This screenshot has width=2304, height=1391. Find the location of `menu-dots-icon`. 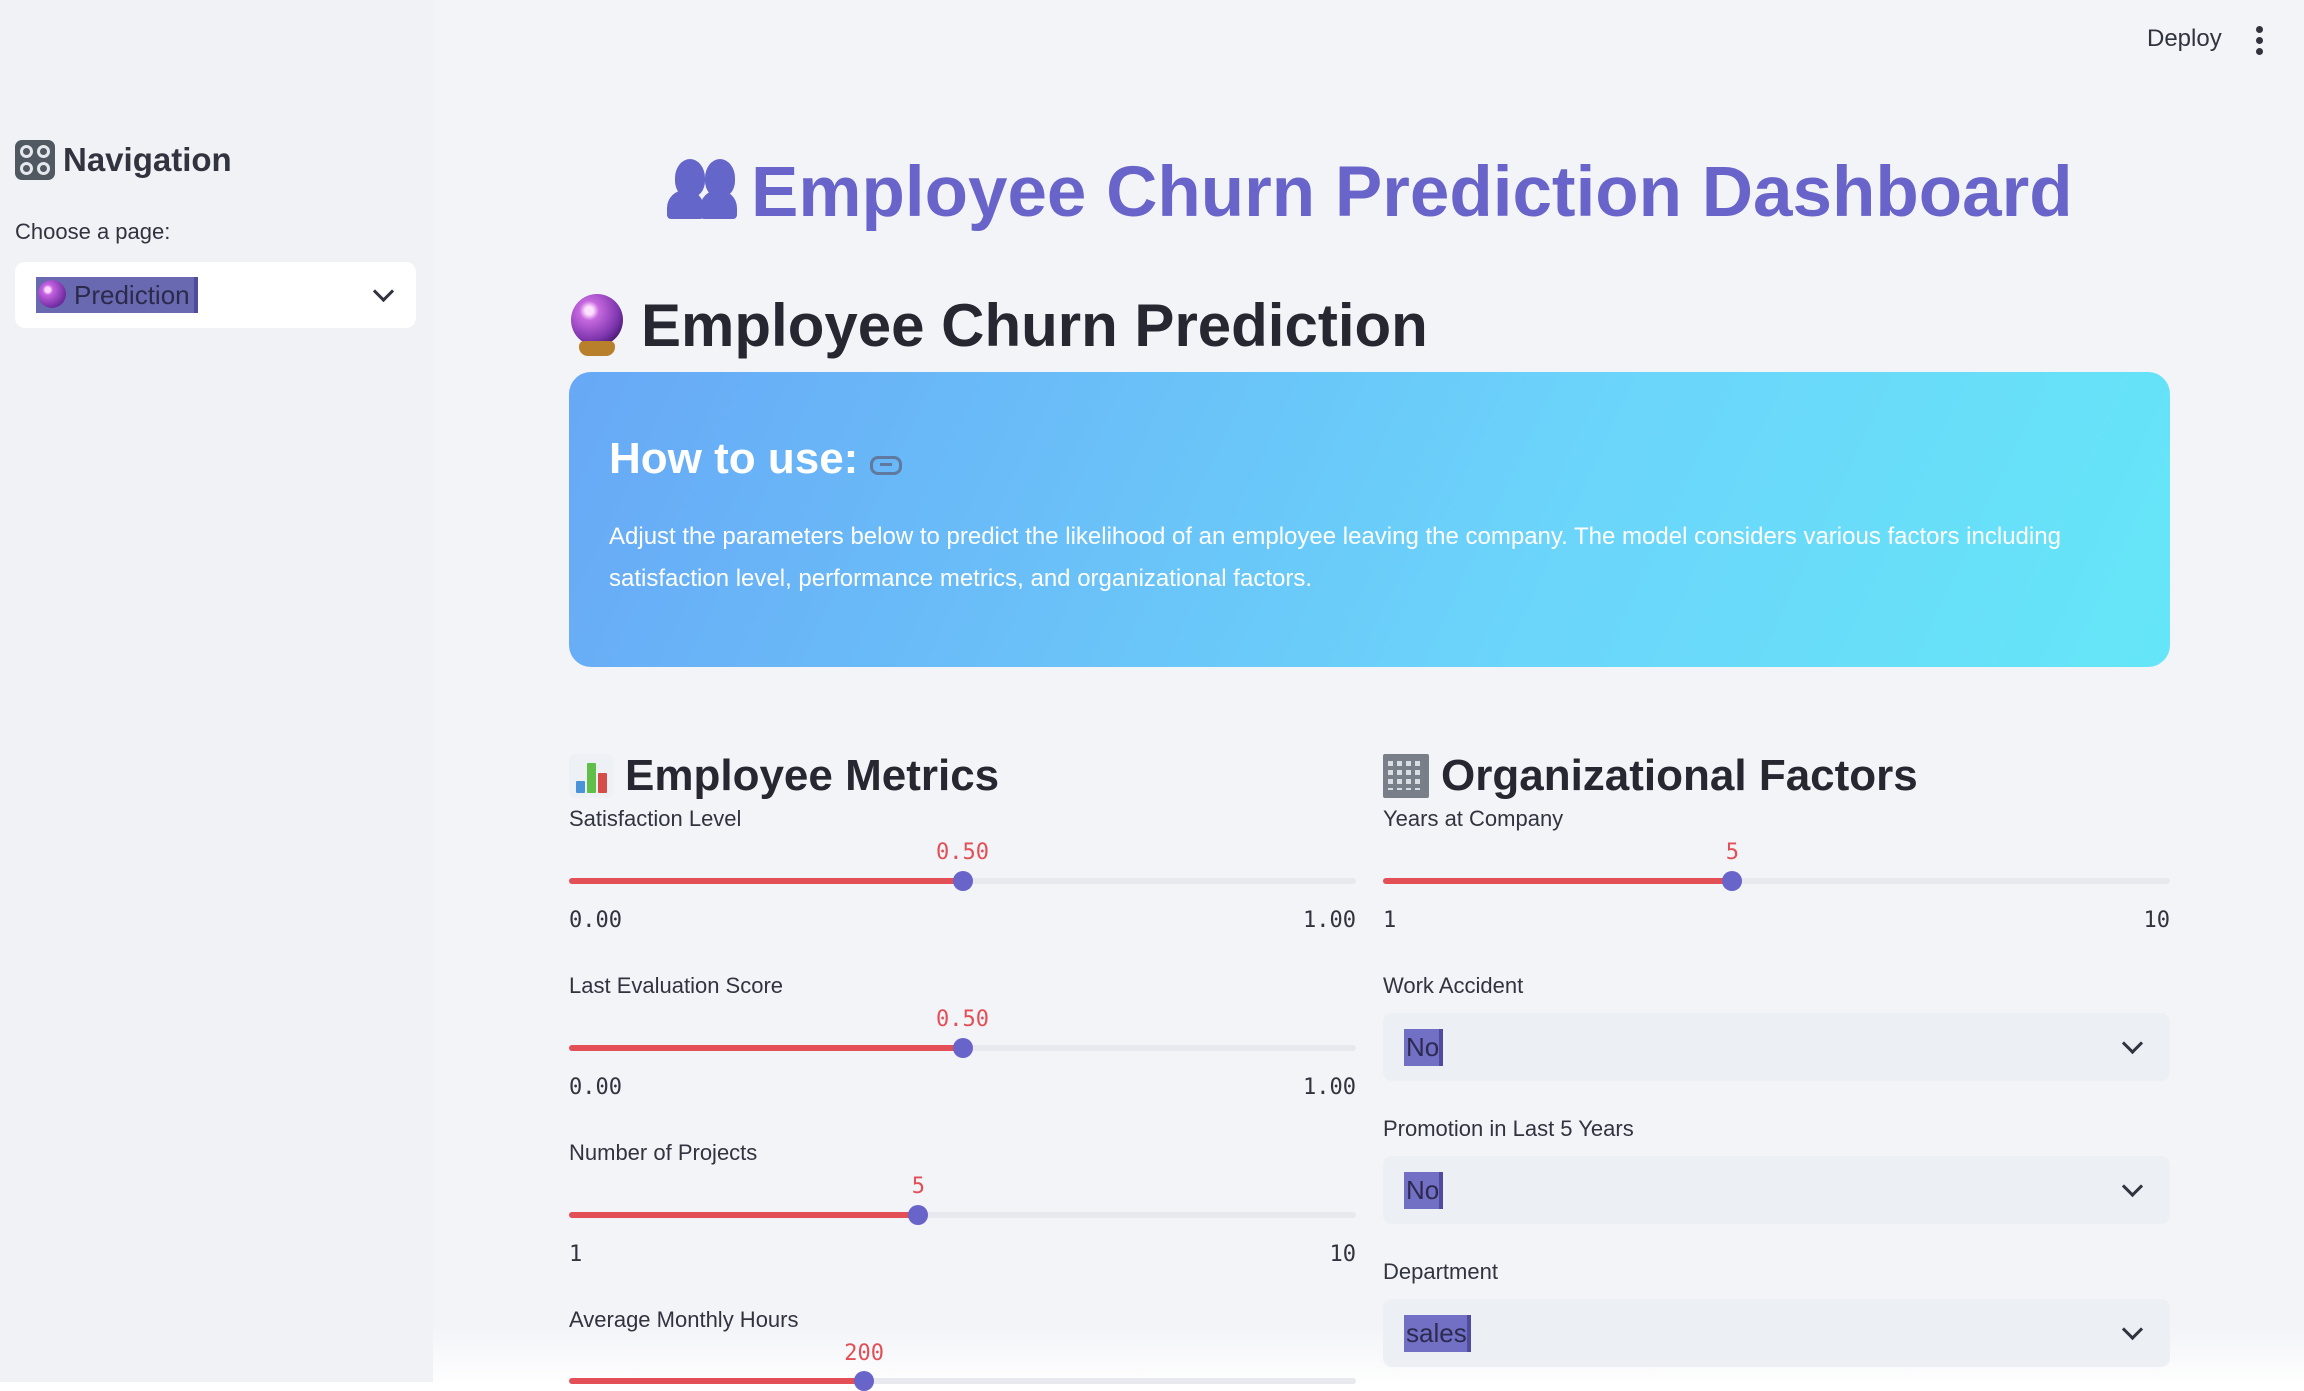

menu-dots-icon is located at coordinates (2259, 41).